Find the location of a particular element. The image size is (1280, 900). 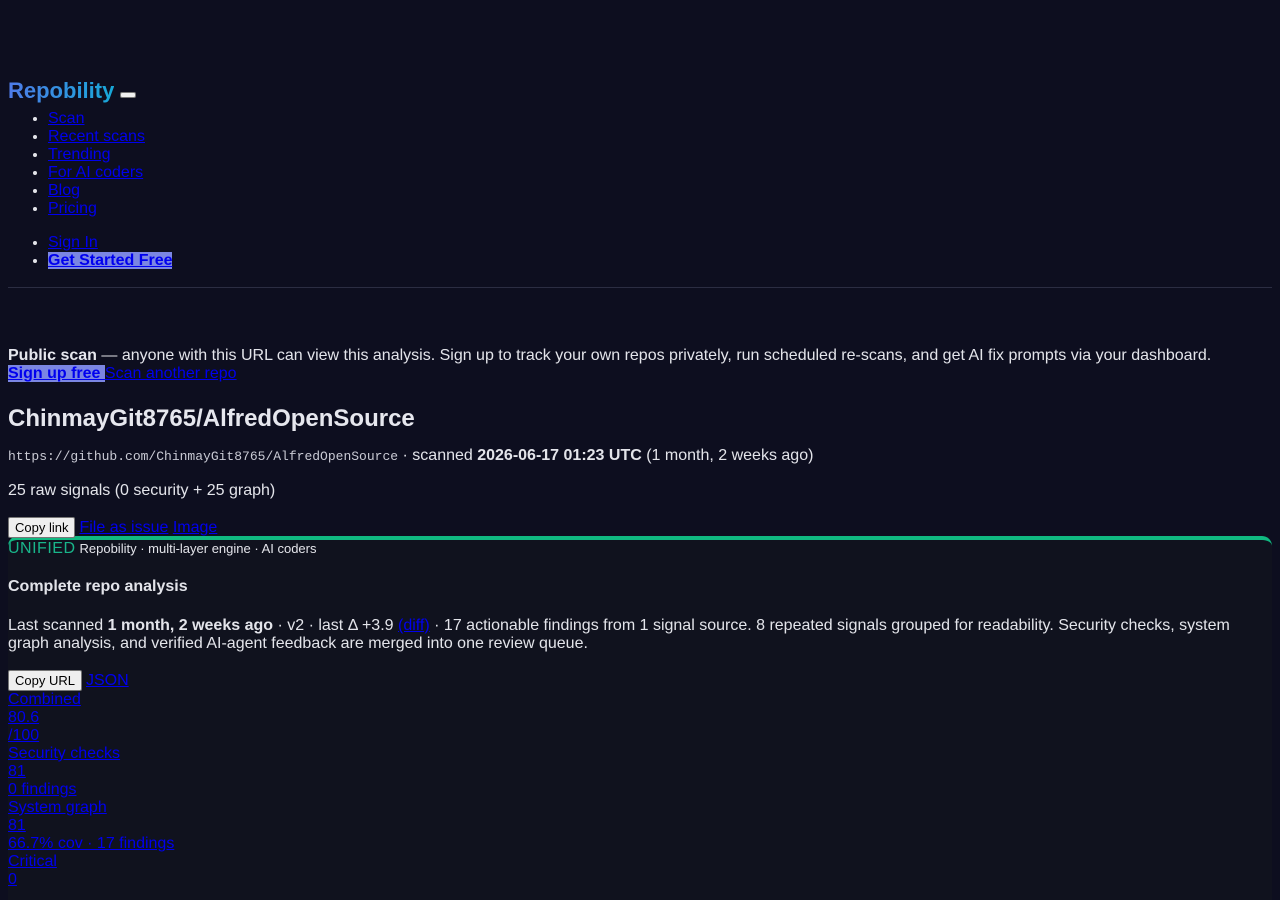

stat-security-value: 81 is located at coordinates (640, 772).